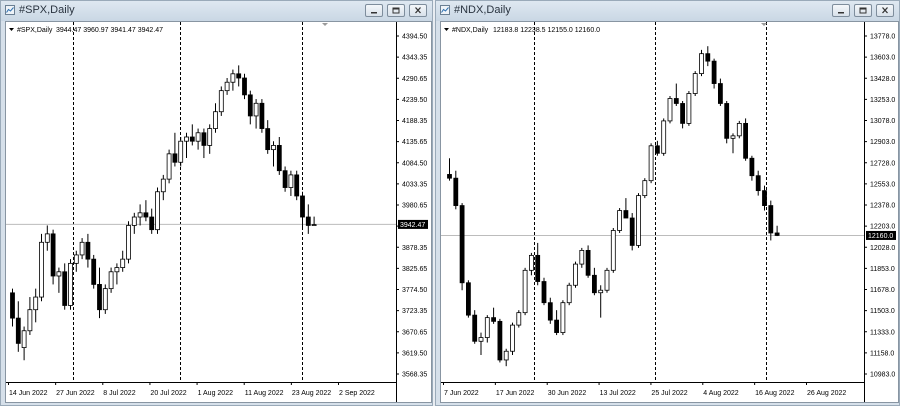 This screenshot has width=900, height=406. I want to click on y-tick-label: 12028.0, so click(882, 248).